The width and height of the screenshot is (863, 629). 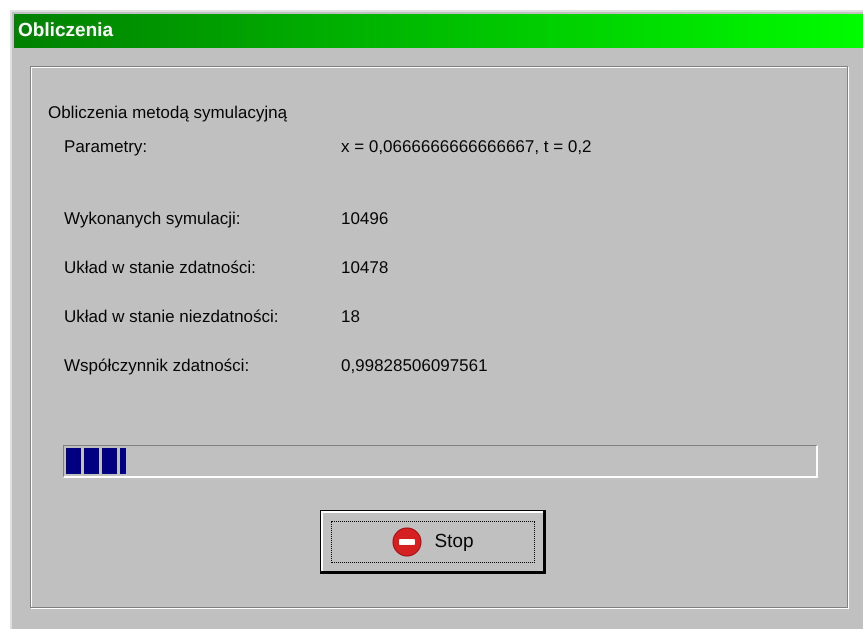 I want to click on field-value: 18, so click(x=350, y=317).